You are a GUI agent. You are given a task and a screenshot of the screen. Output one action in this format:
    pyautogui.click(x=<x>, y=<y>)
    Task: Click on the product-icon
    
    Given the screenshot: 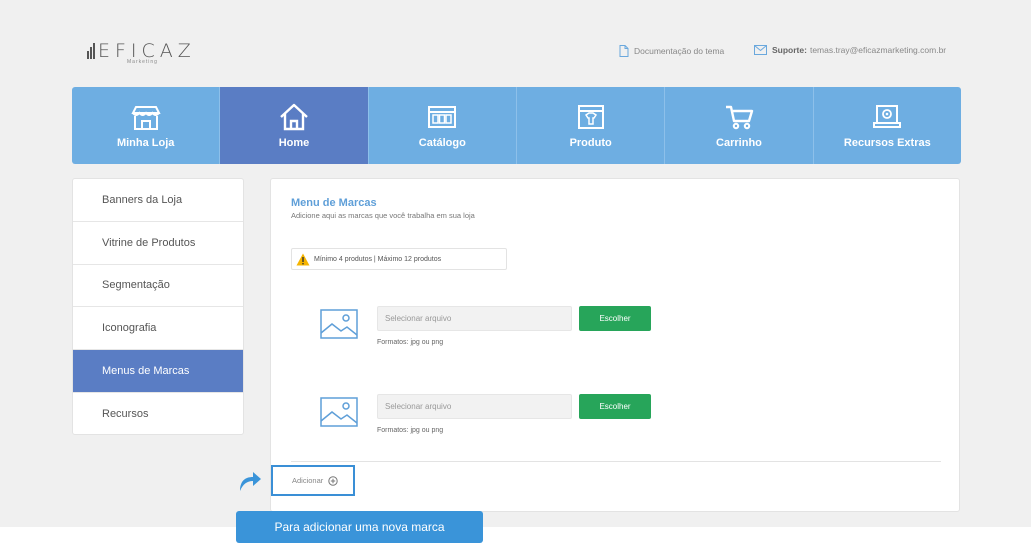 What is the action you would take?
    pyautogui.click(x=590, y=116)
    